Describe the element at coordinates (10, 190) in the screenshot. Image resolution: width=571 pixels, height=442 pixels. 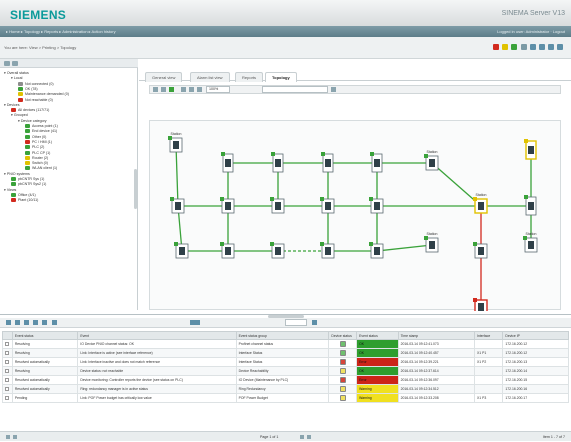
I see `tree-item: ▾ Views` at that location.